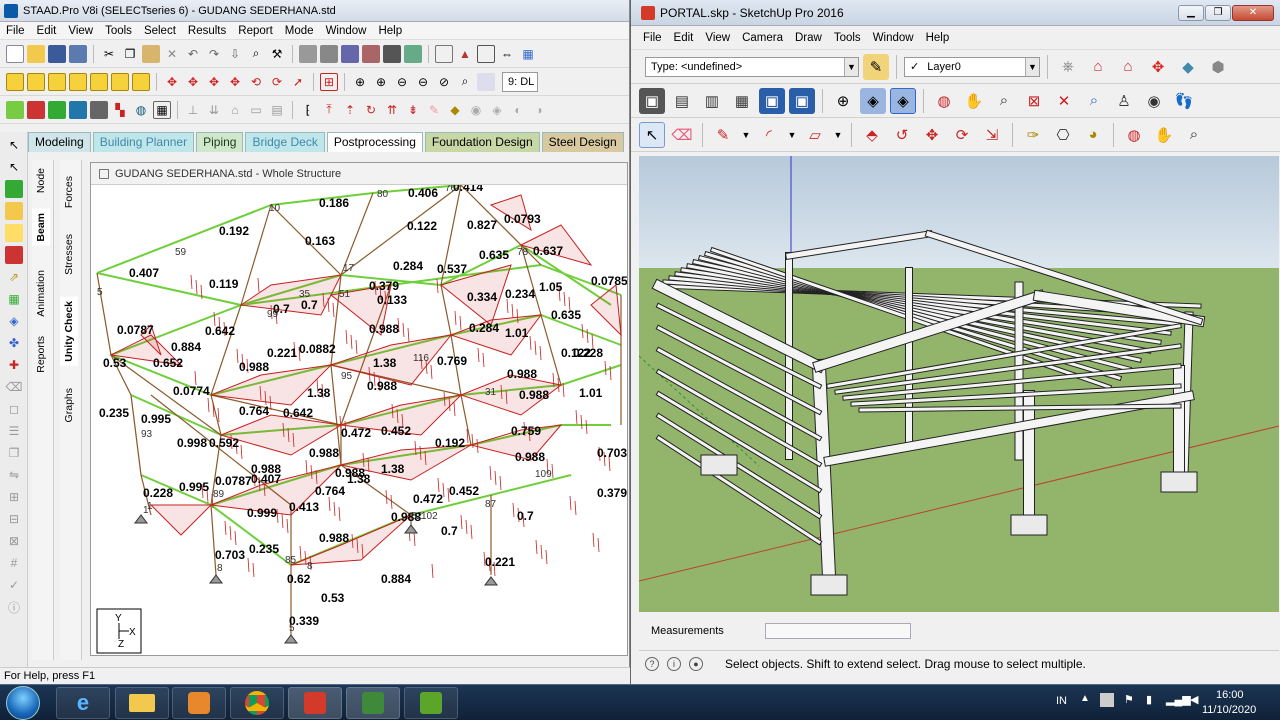 The image size is (1280, 720). I want to click on select-node-icon: ↖, so click(14, 167).